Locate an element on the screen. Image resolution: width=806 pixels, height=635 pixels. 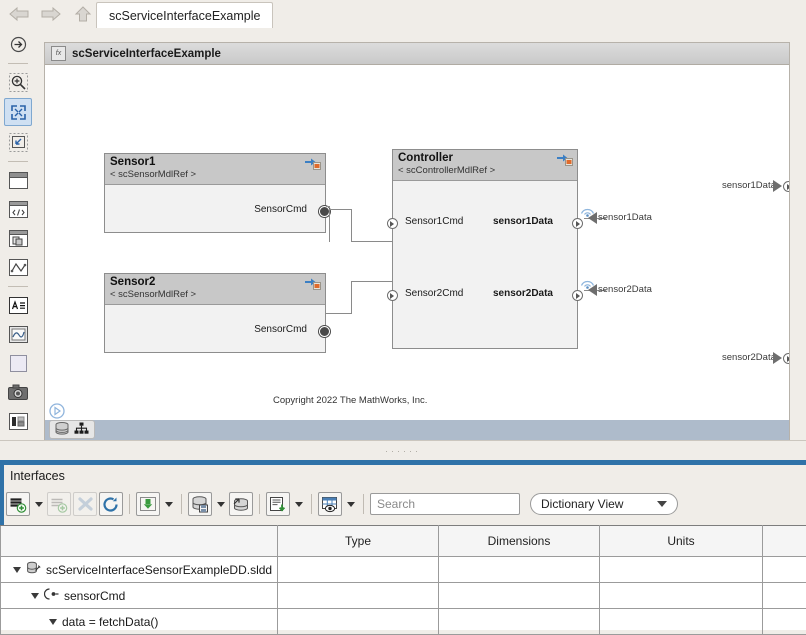
zoom-region-icon is located at coordinates (18, 142).